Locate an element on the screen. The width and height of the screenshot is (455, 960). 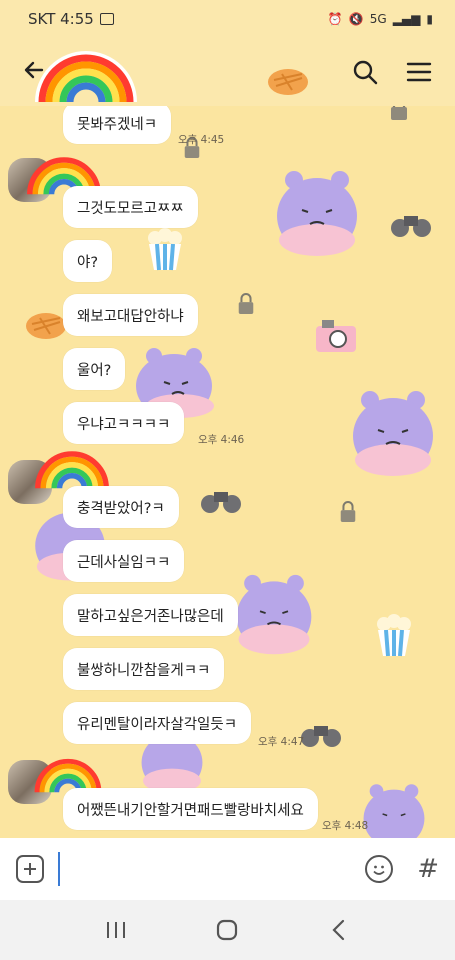
message-bubble: 못봐주겠네ㅋ is located at coordinates (117, 125).